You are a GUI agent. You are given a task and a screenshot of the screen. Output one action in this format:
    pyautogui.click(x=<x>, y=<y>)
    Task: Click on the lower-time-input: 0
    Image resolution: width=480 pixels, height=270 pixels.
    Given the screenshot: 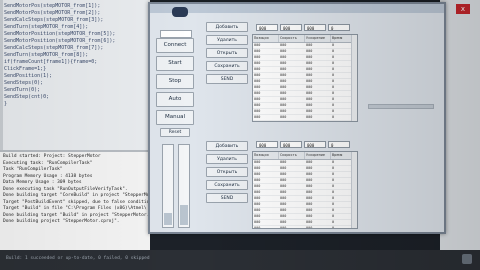 What is the action you would take?
    pyautogui.click(x=339, y=144)
    